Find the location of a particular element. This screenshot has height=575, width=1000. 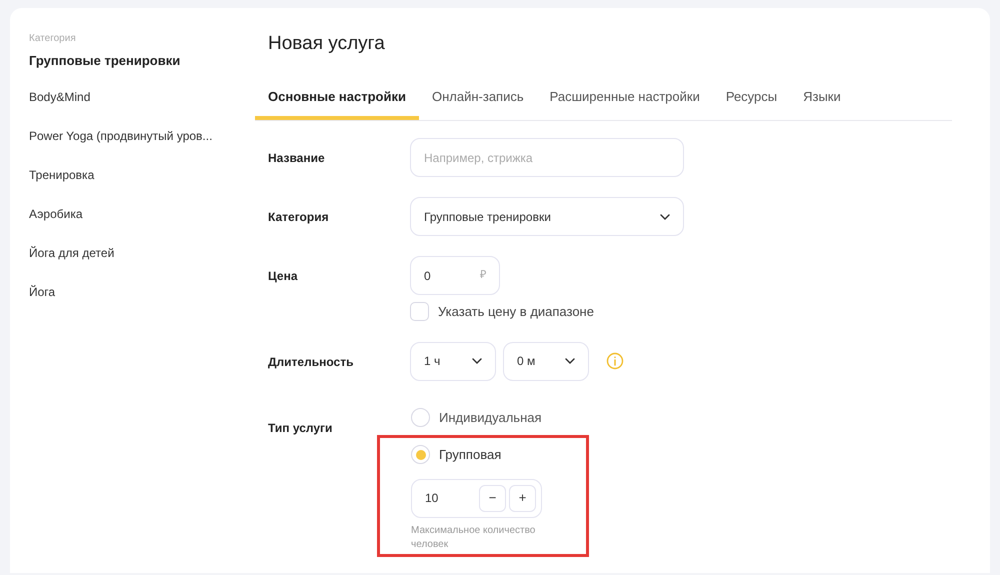

sidebar-title: Групповые тренировки is located at coordinates (105, 61).